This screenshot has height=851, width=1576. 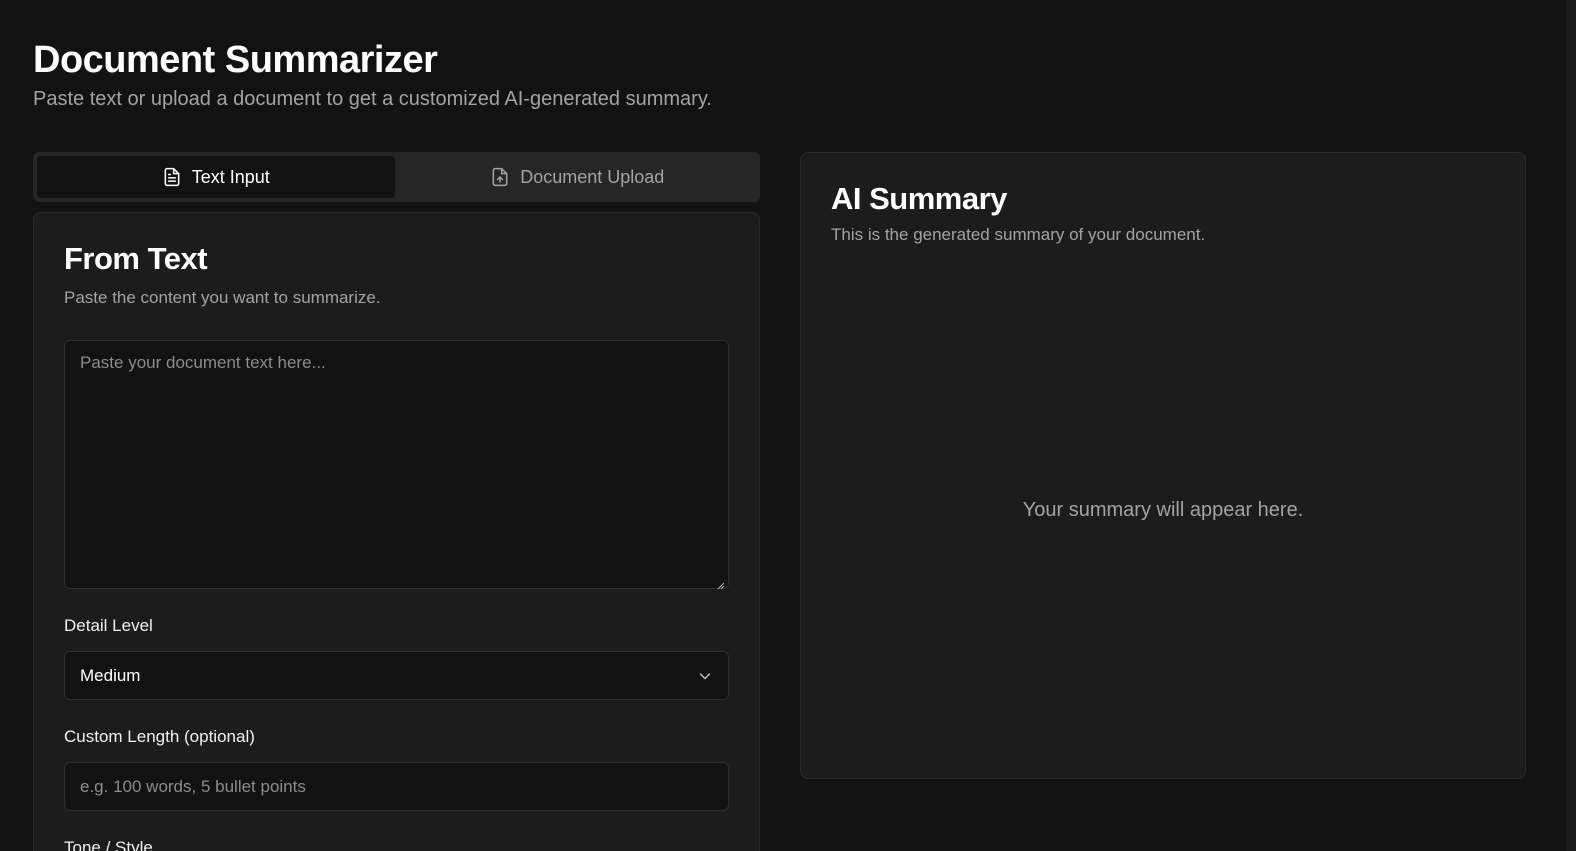 I want to click on tone-style-label: Tone / Style, so click(x=108, y=844).